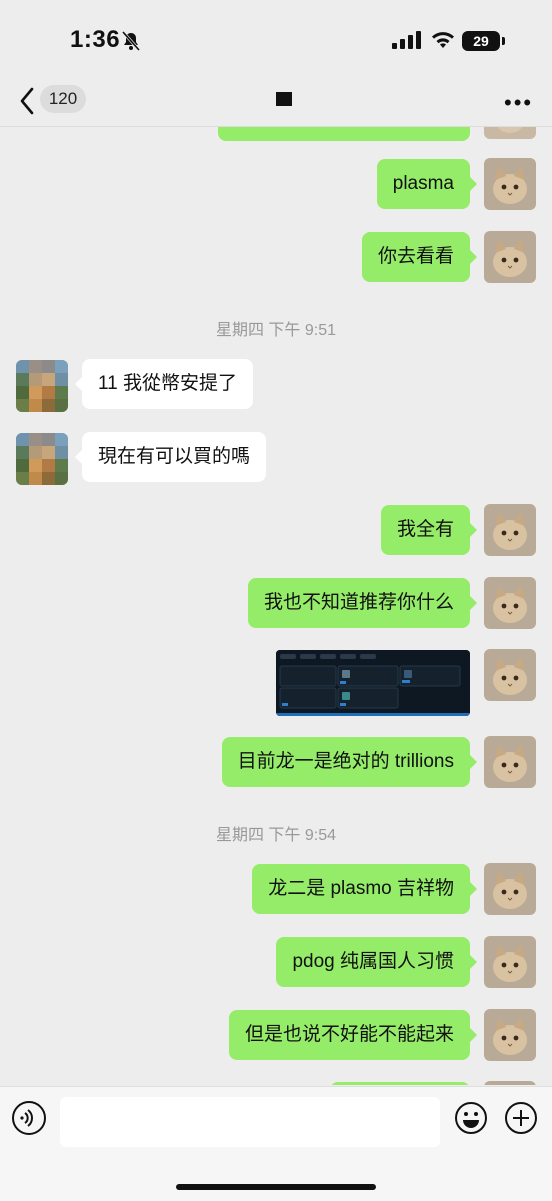  What do you see at coordinates (503, 41) in the screenshot?
I see `battery-nub` at bounding box center [503, 41].